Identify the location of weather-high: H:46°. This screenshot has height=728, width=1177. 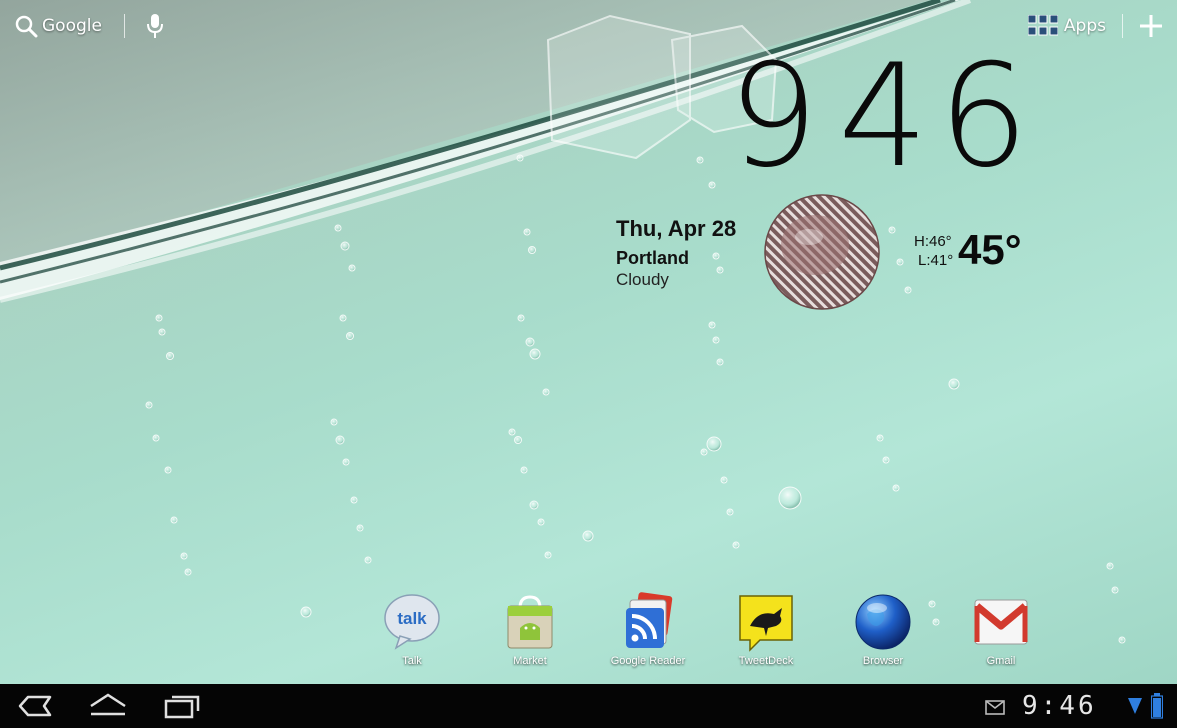
(933, 241).